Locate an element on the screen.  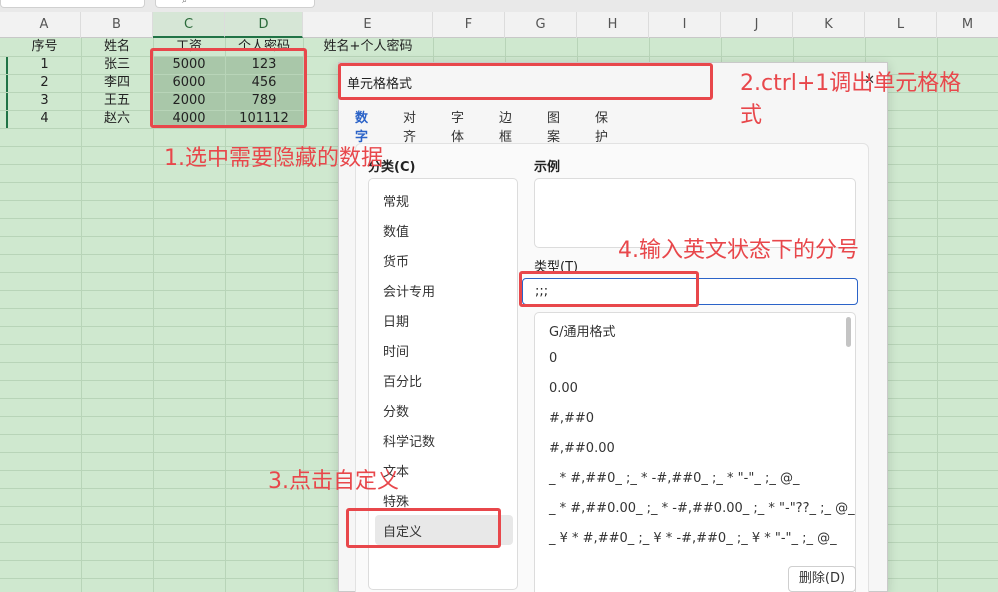
header-cell-index: 序号 is located at coordinates (44, 47).